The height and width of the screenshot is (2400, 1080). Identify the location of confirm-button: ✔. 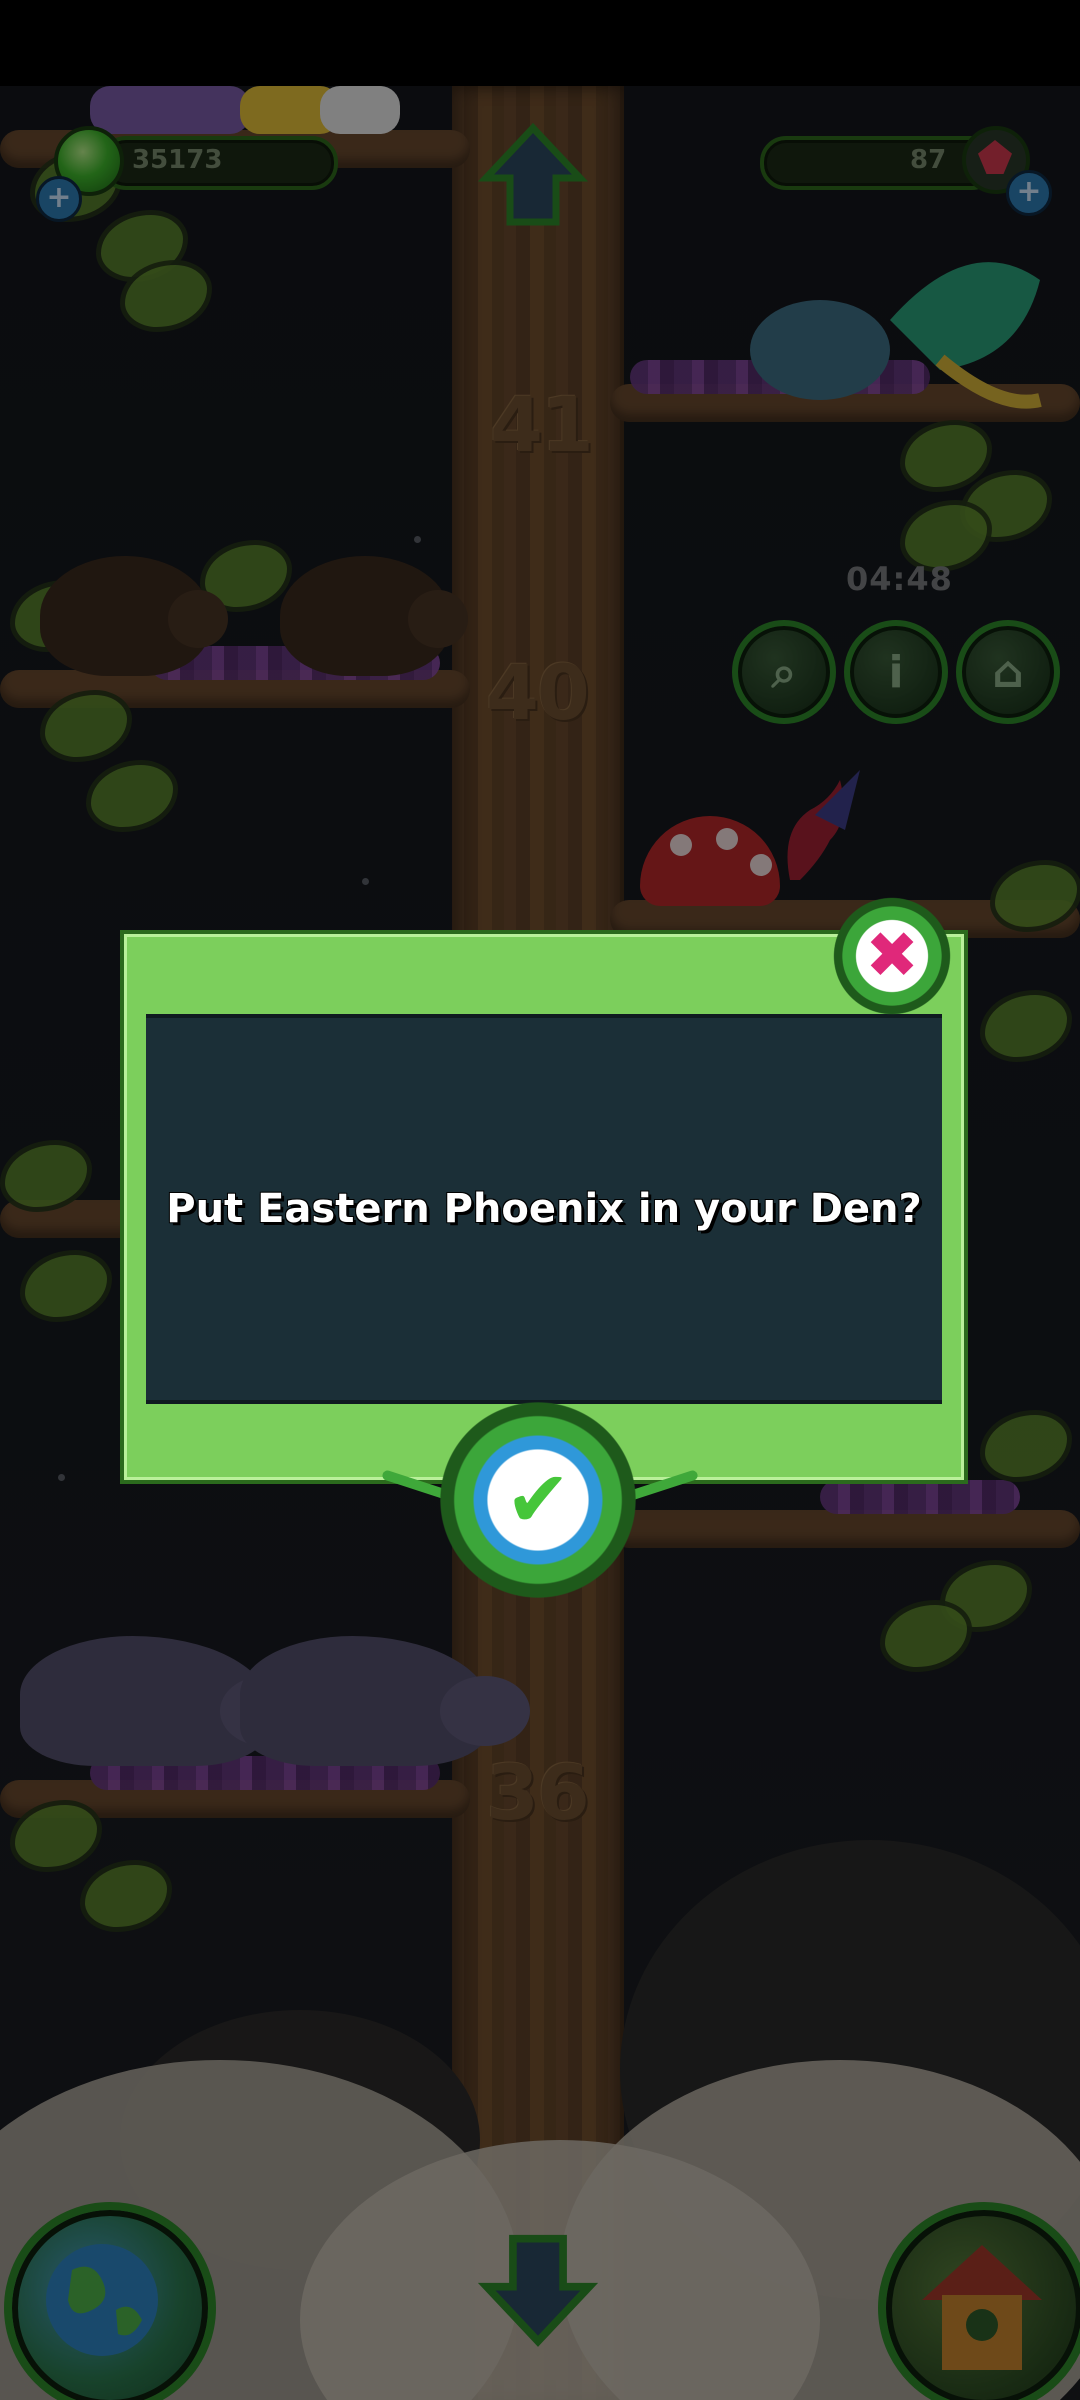
(538, 1500).